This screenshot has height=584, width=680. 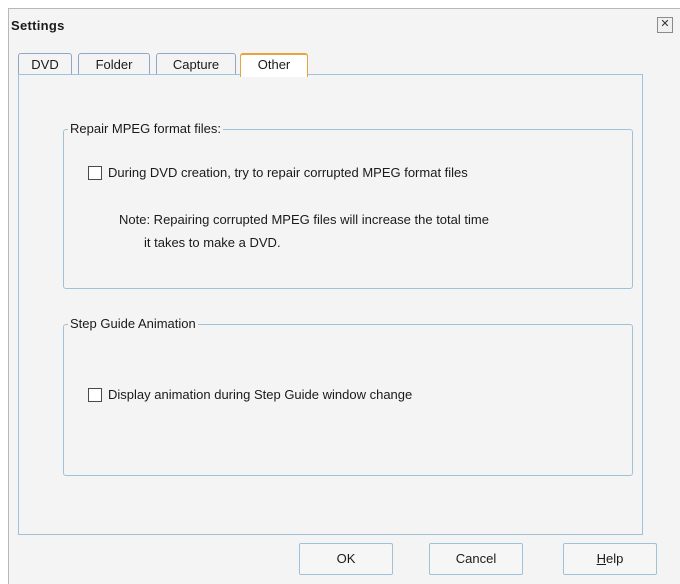 I want to click on step-guide-group-label: Step Guide Animation, so click(x=133, y=323).